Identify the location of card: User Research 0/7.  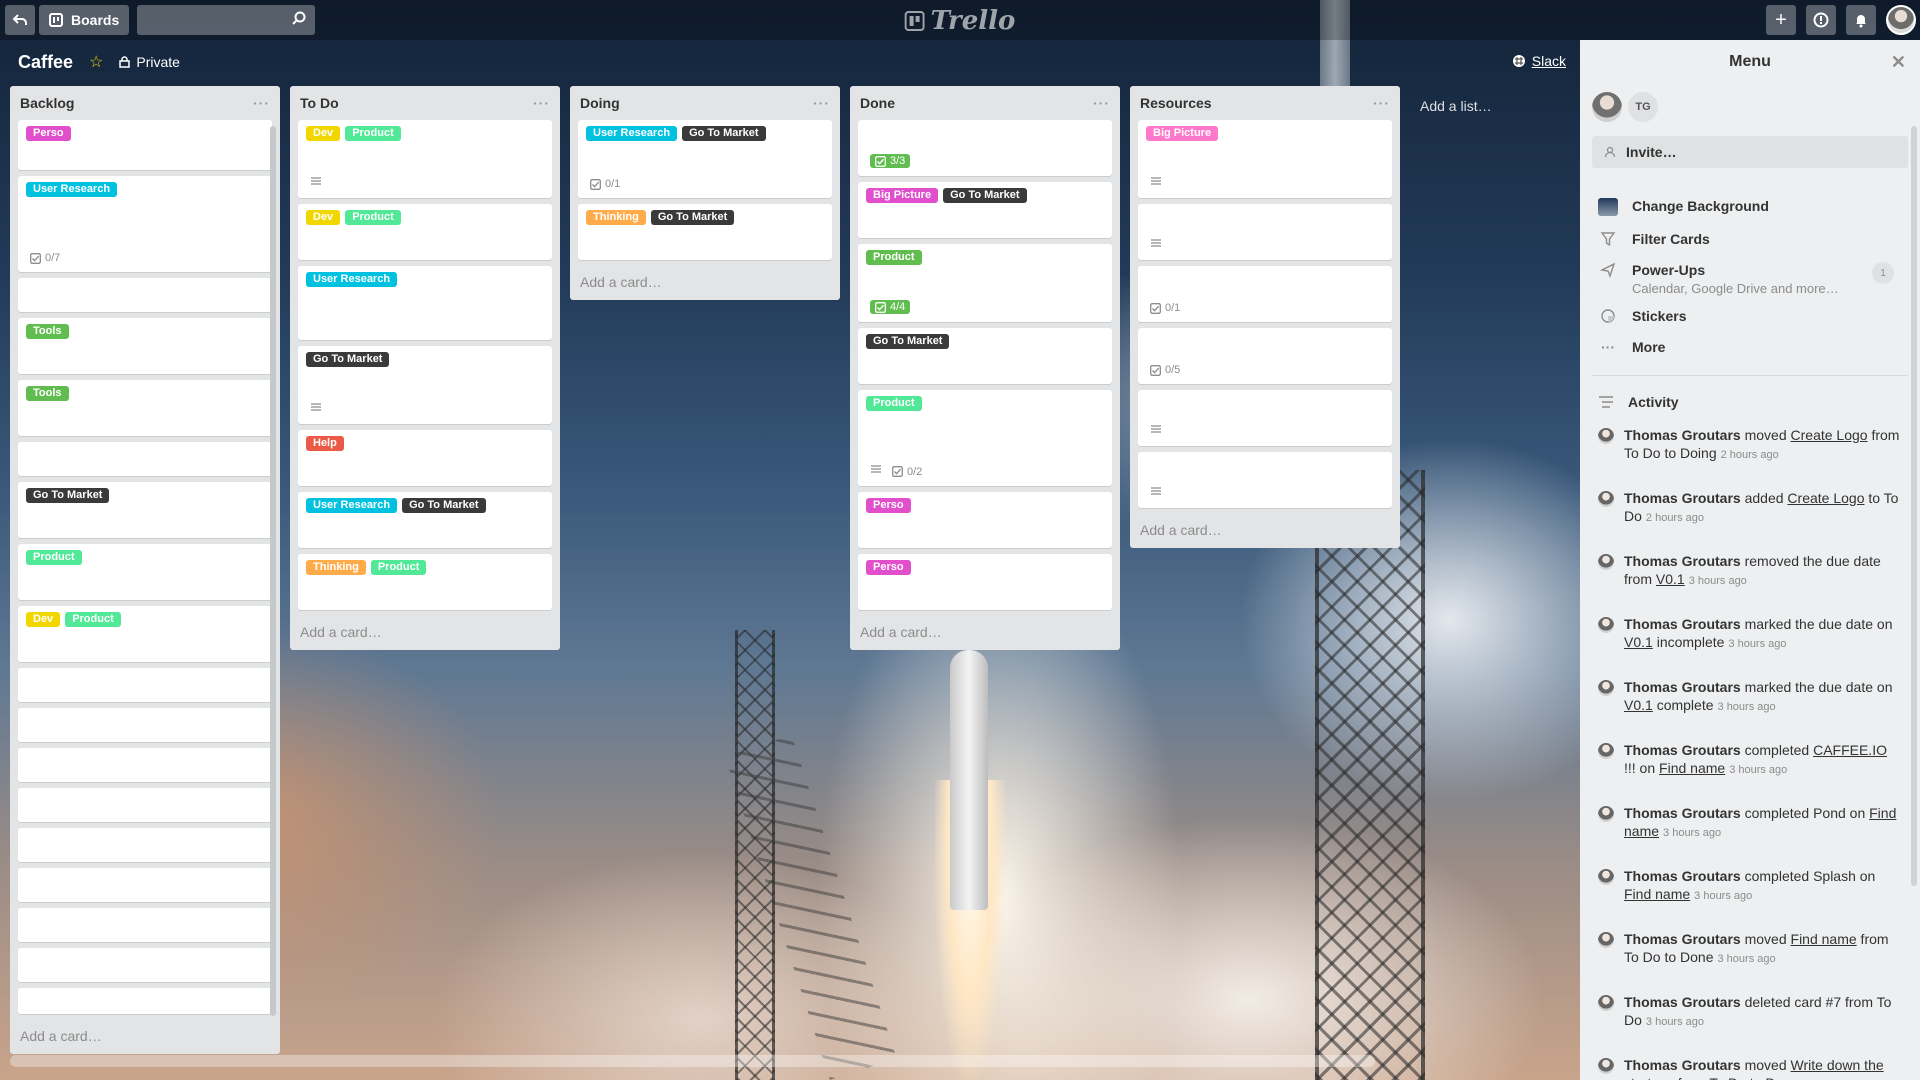
(145, 224).